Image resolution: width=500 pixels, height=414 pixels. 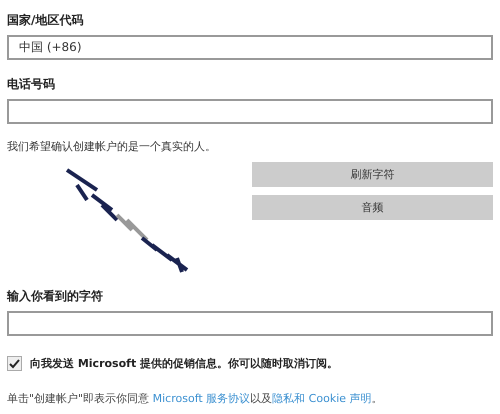 What do you see at coordinates (195, 398) in the screenshot?
I see `terms-text: 单击"创建帐户"即表示你同意 Microsoft 服务协议以及隐私和 Cookie 声明。` at bounding box center [195, 398].